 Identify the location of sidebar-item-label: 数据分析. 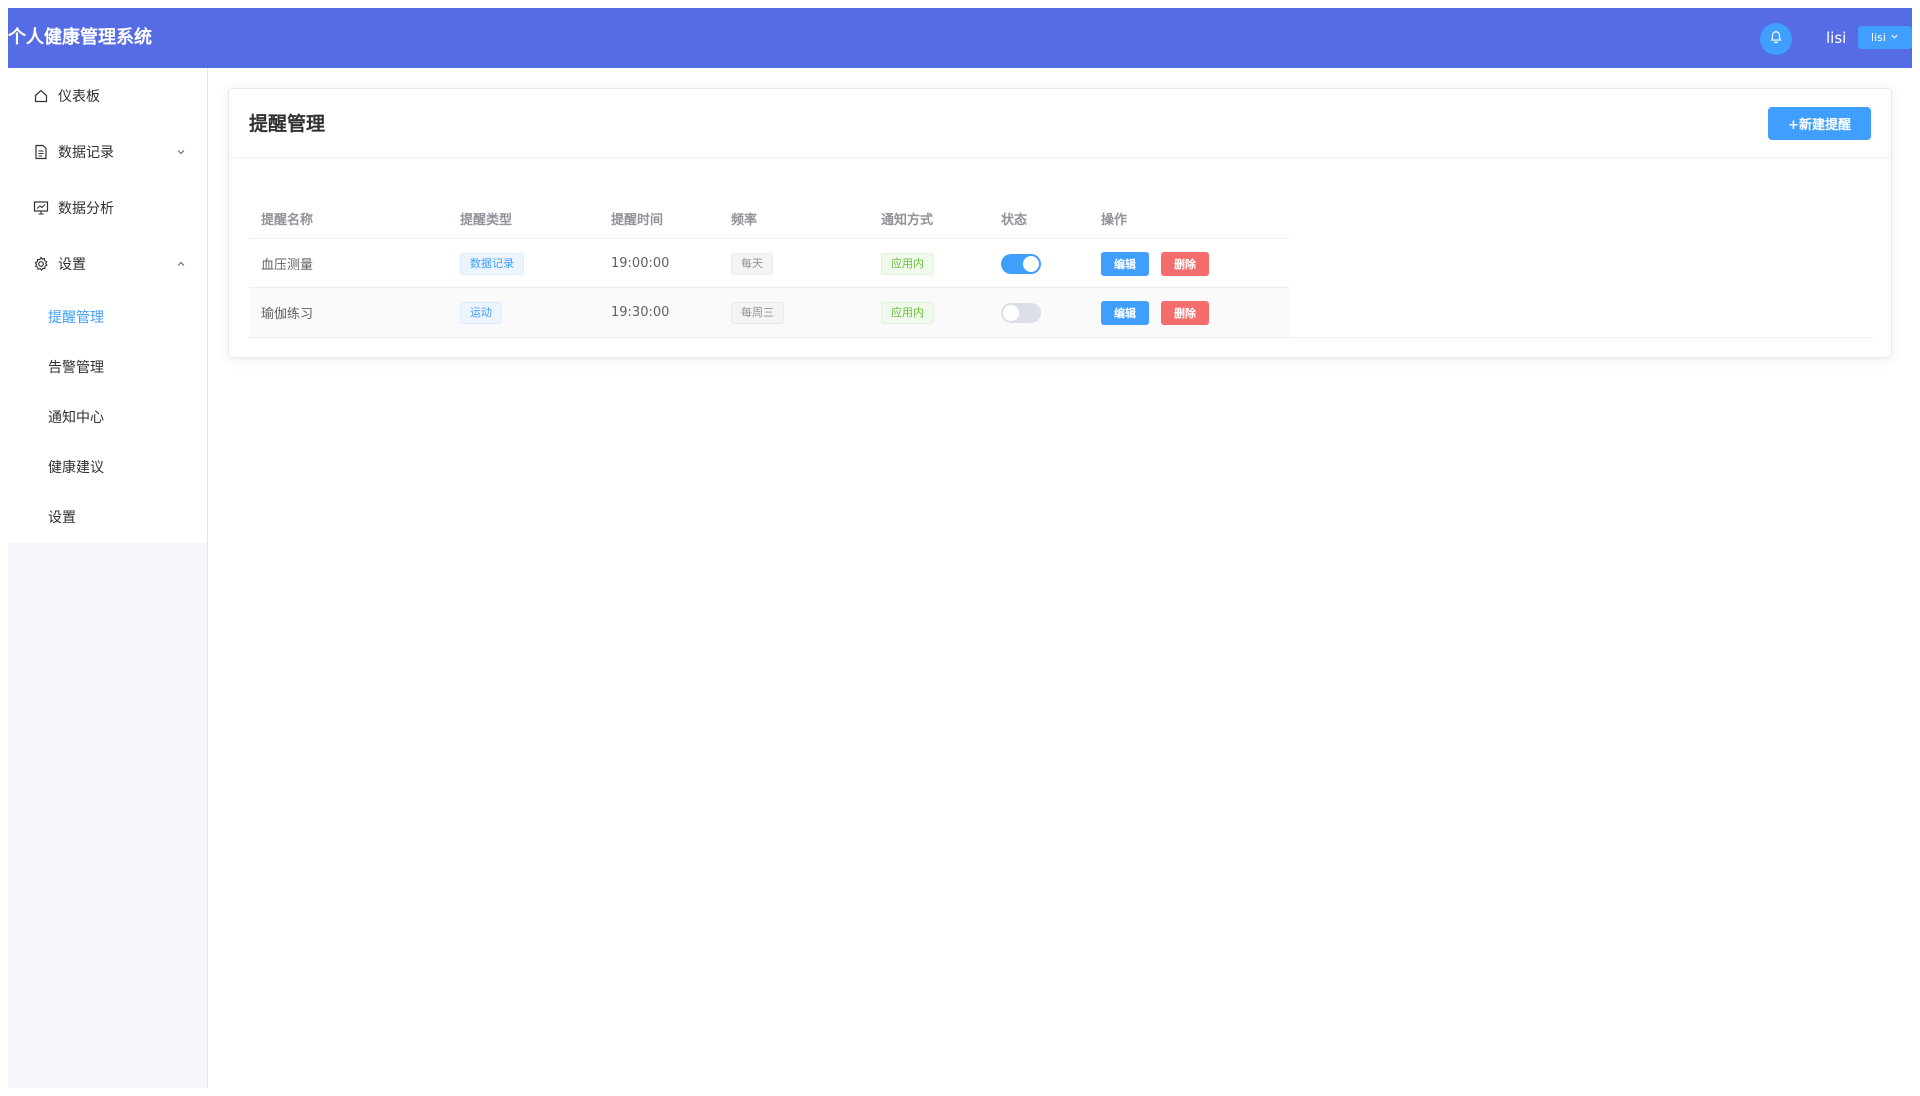
(86, 209).